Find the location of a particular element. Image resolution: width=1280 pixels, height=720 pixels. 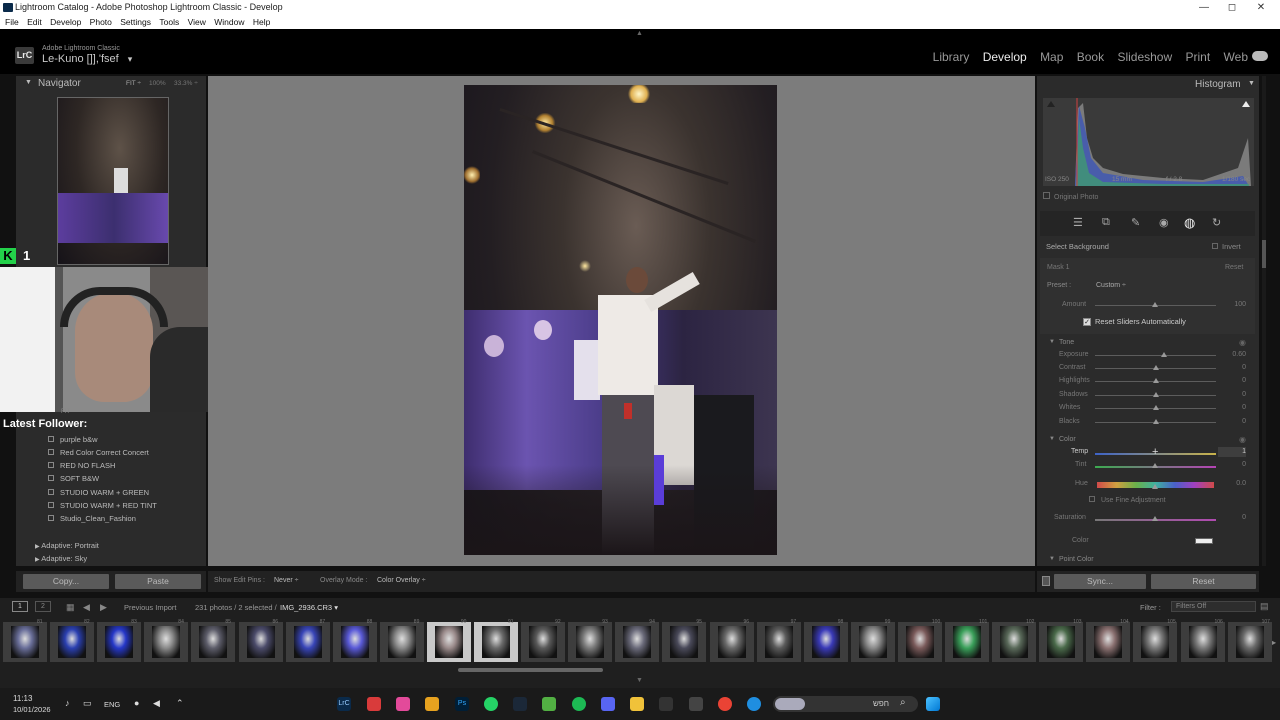

preset-item: Red Color Correct Concert is located at coordinates (98, 452).